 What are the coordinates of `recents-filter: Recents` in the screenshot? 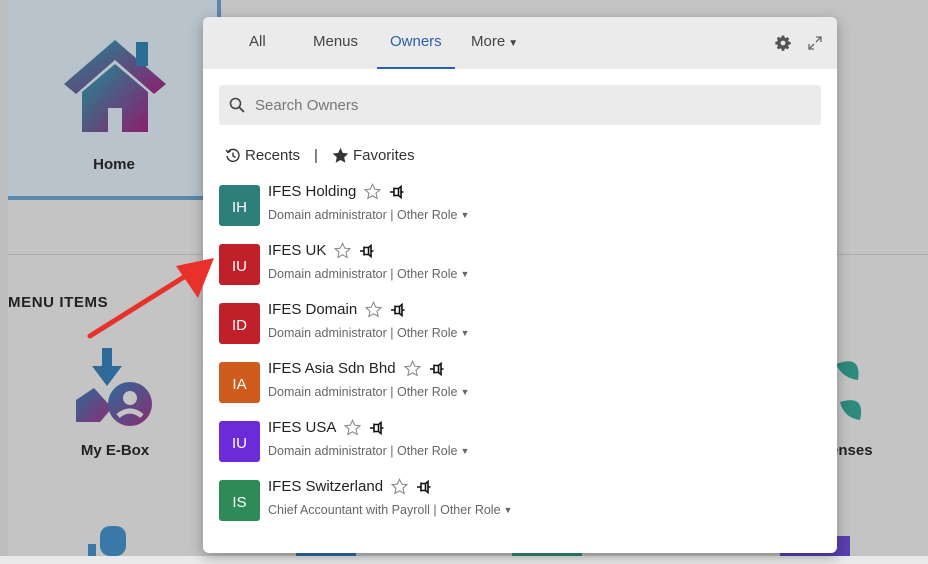 It's located at (262, 155).